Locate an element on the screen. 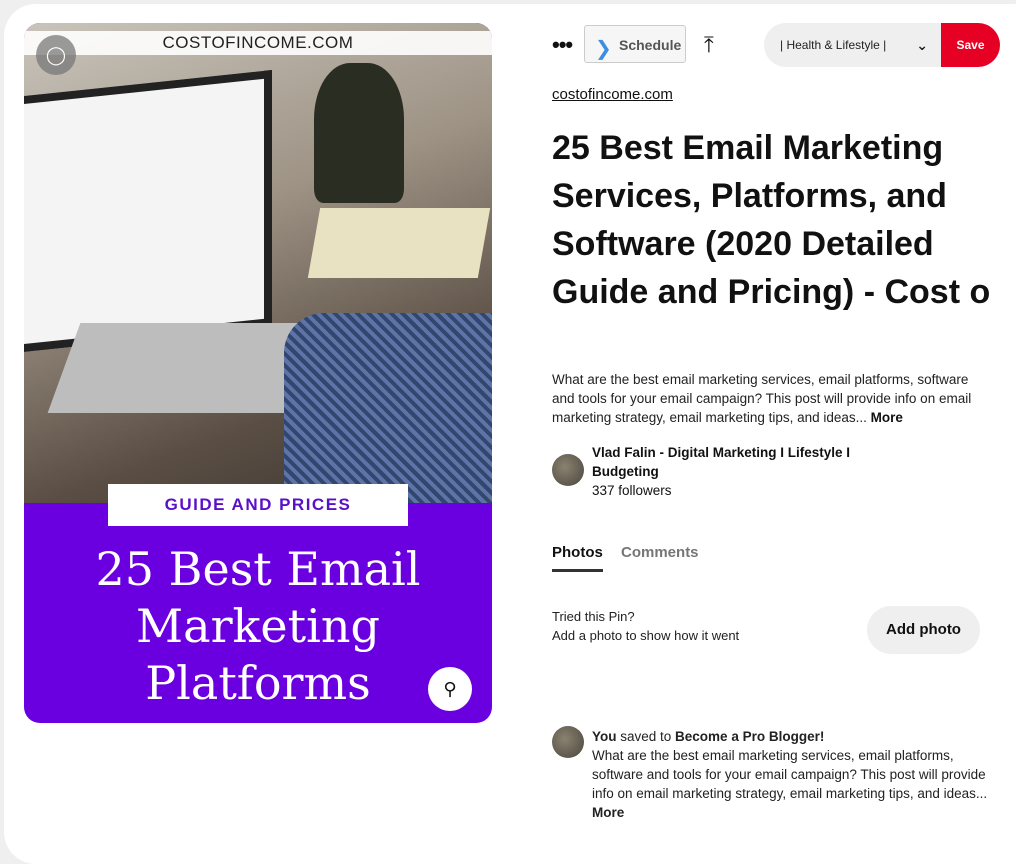  plant is located at coordinates (359, 133).